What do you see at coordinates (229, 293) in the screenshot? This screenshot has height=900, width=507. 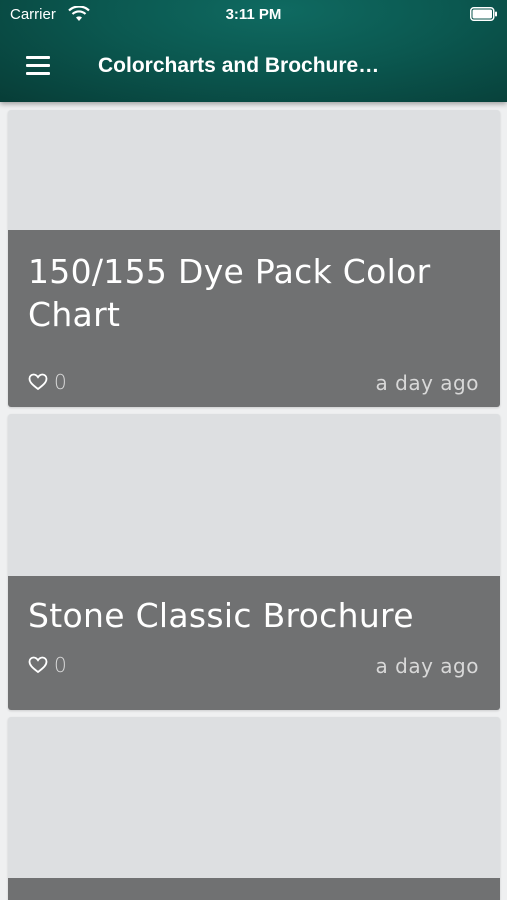 I see `card-title: 150/155 Dye Pack Color Chart` at bounding box center [229, 293].